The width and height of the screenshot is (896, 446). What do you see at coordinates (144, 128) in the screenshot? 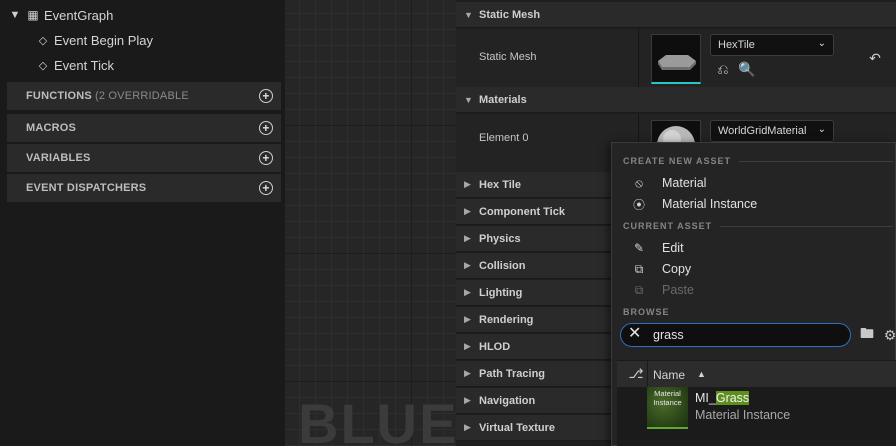
I see `section-macros: MACROS +` at bounding box center [144, 128].